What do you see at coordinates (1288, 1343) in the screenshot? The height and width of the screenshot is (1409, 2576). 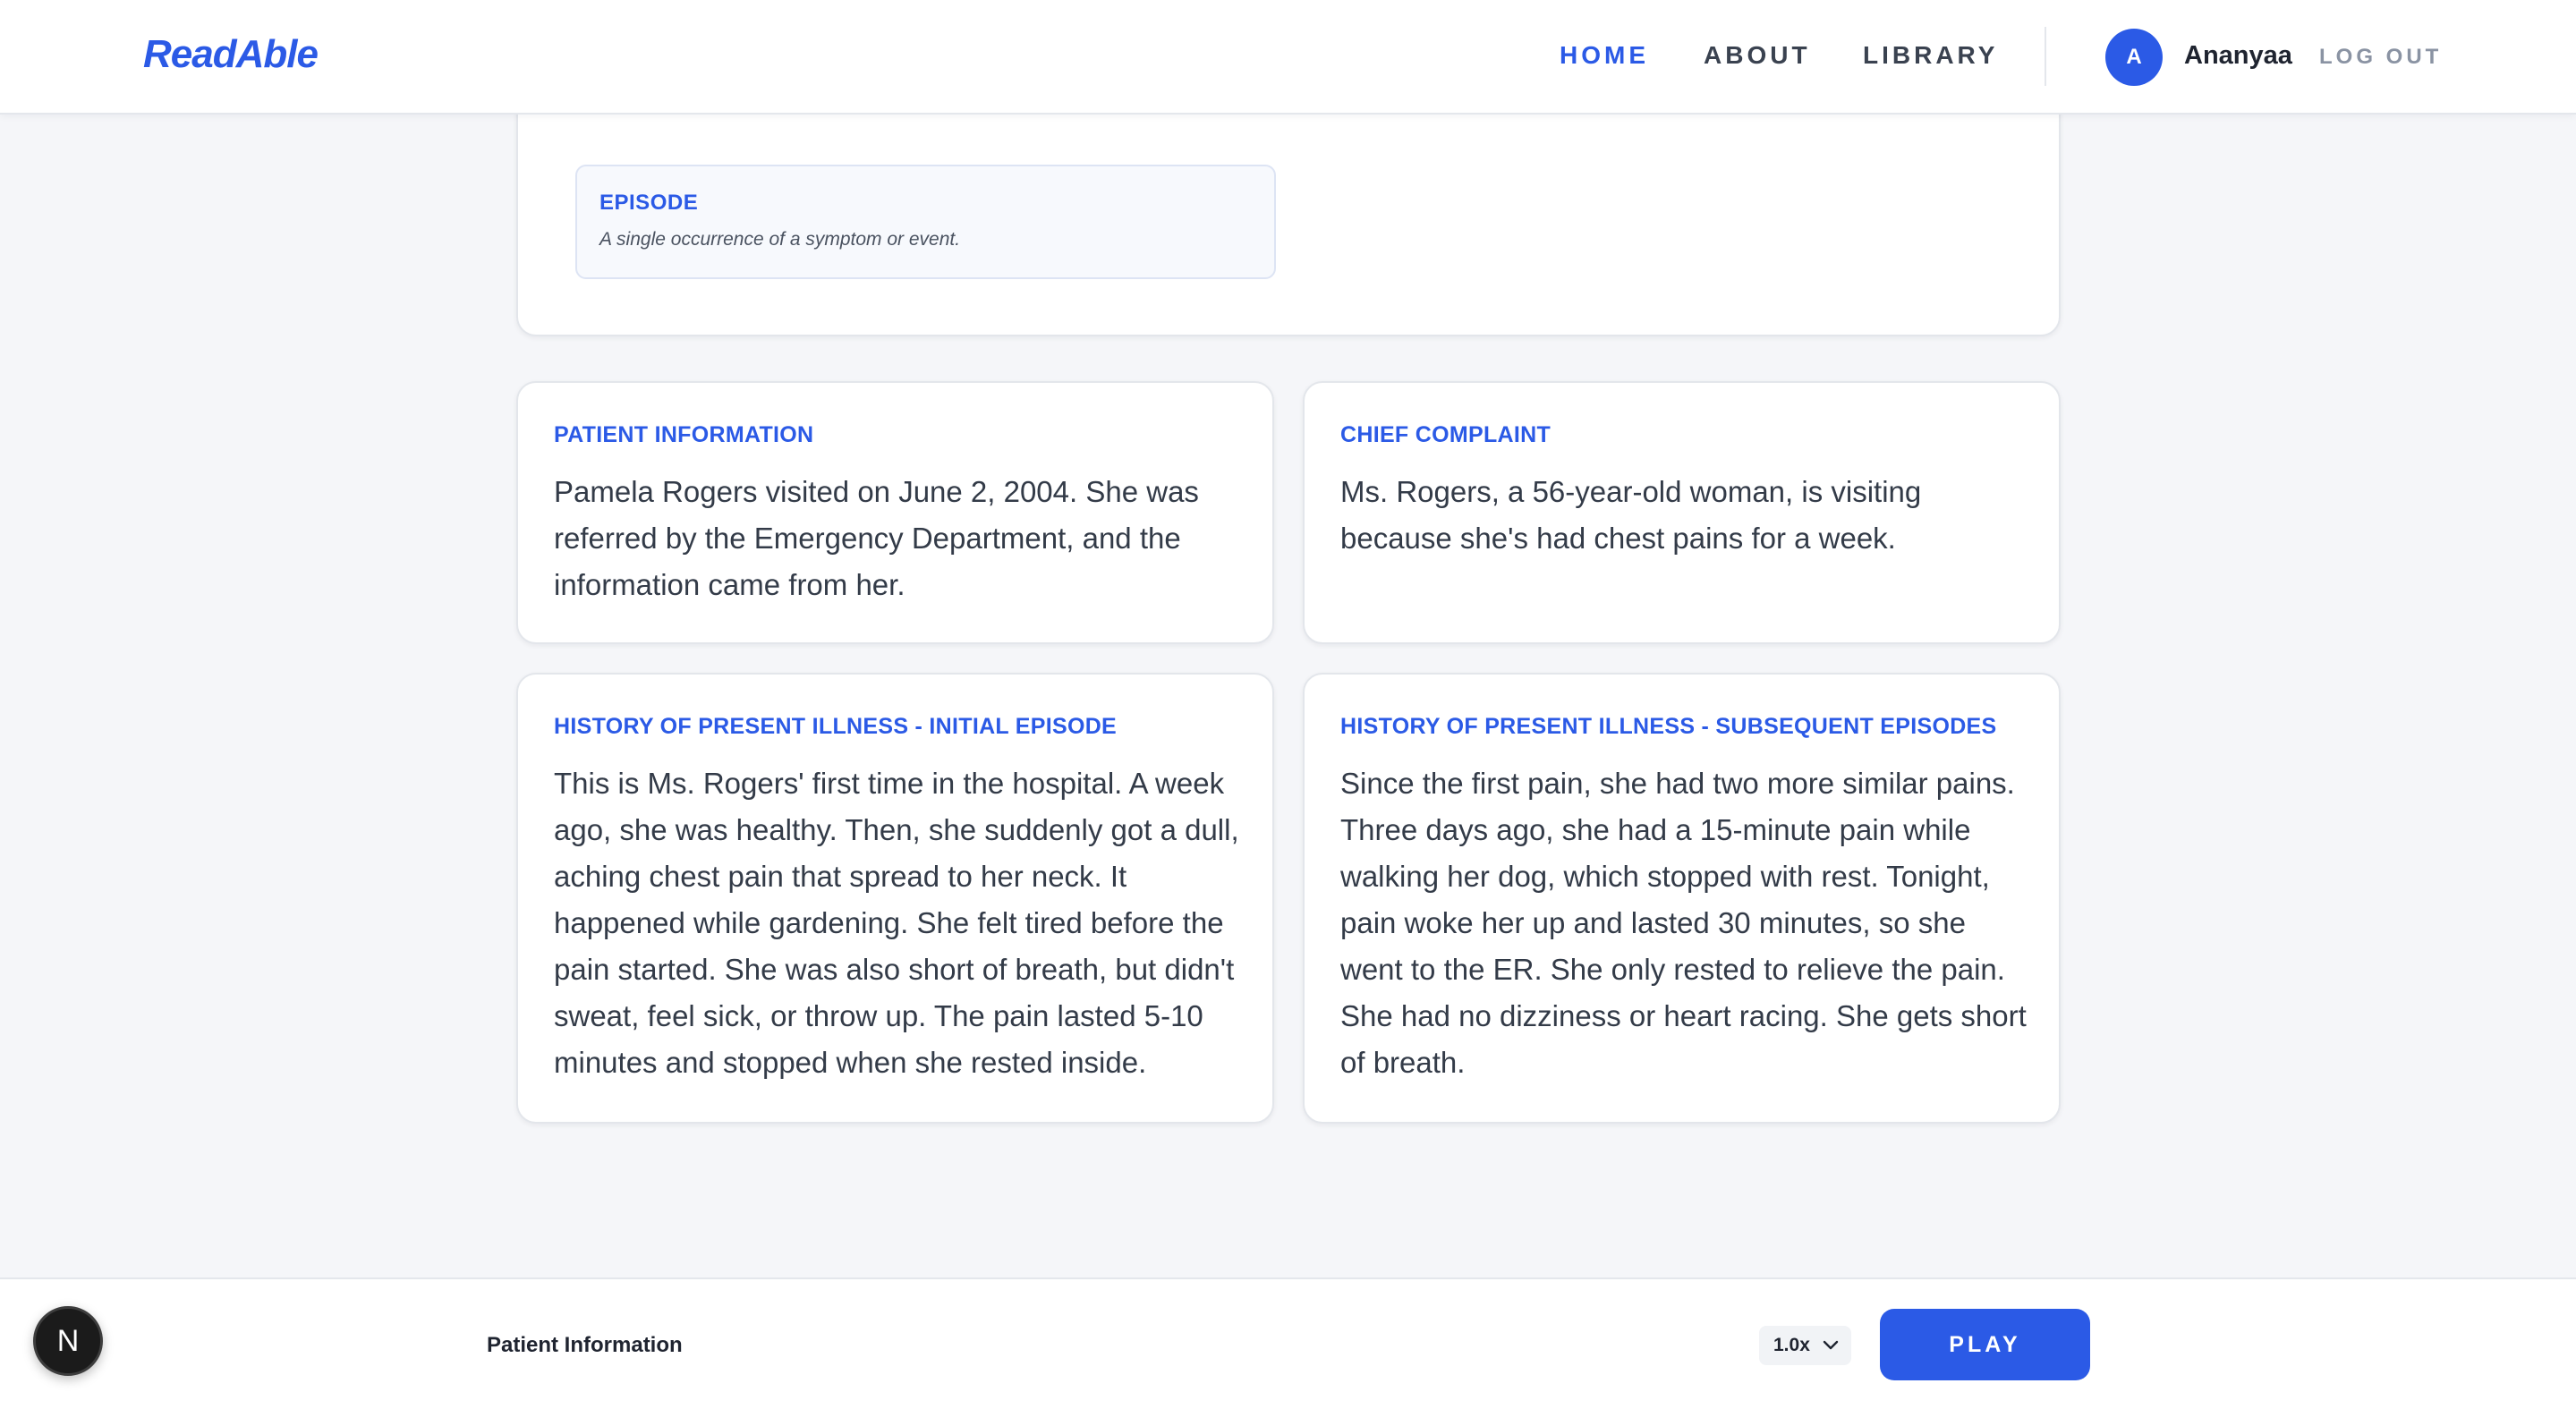 I see `audio-player-bar` at bounding box center [1288, 1343].